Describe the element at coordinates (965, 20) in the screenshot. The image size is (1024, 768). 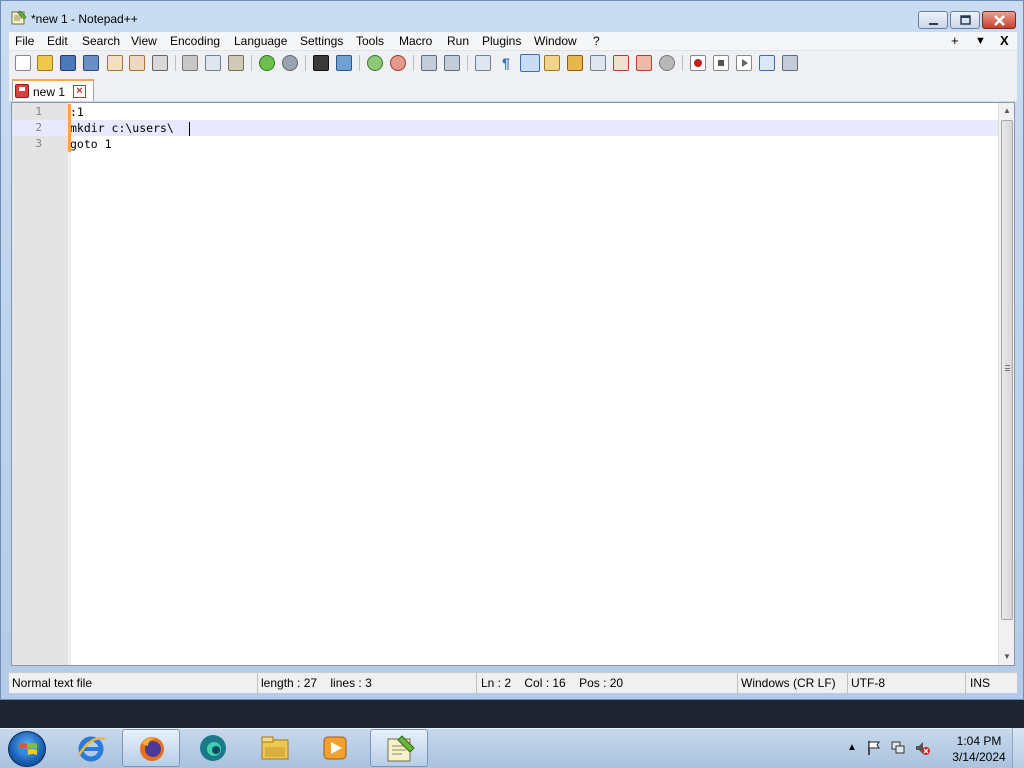
I see `maximize-button` at that location.